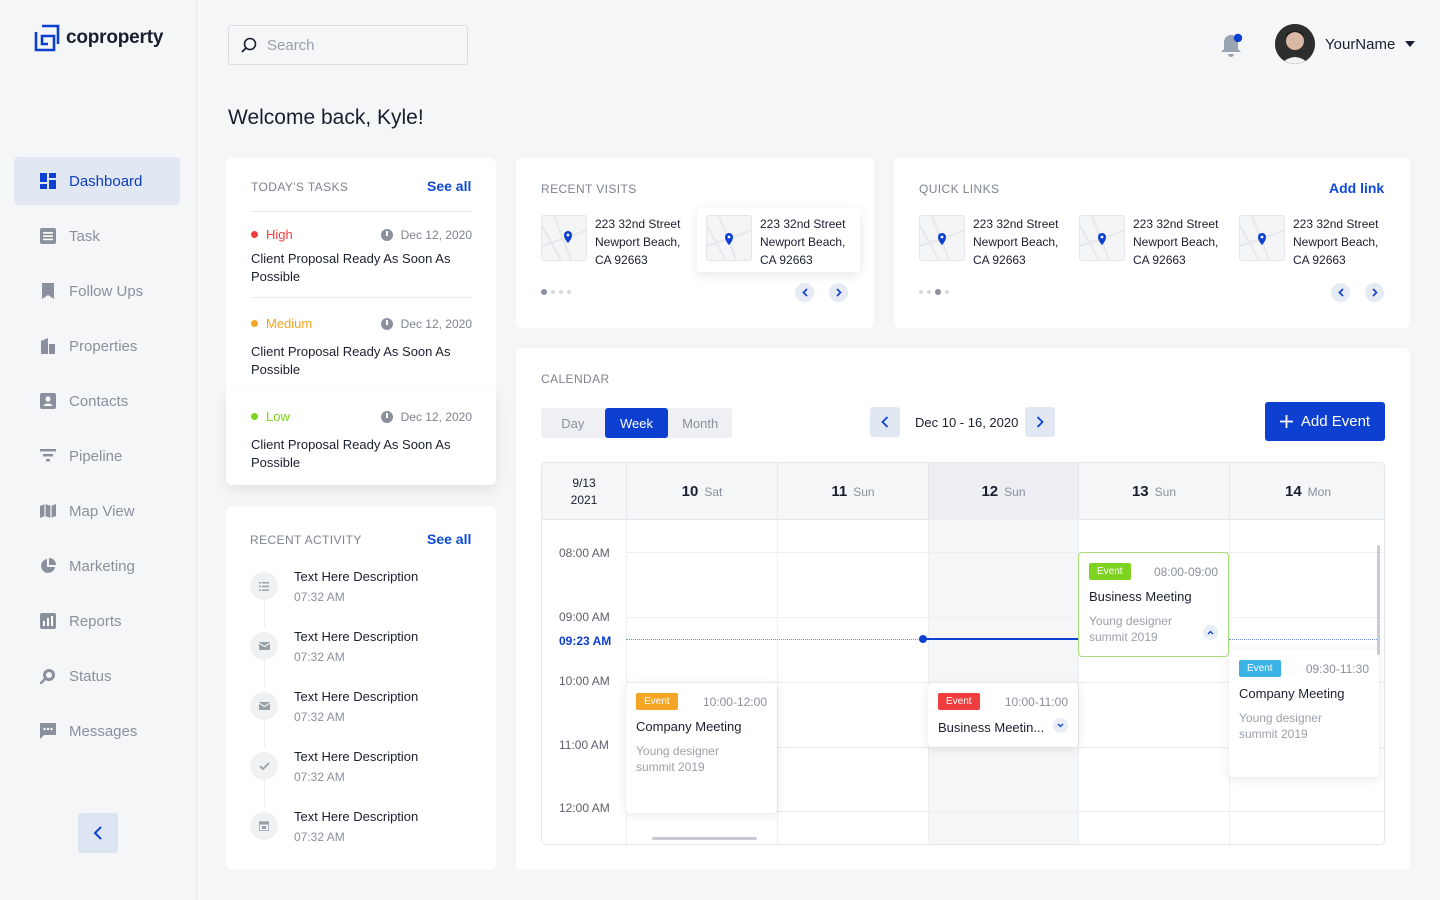 Image resolution: width=1440 pixels, height=900 pixels. Describe the element at coordinates (573, 423) in the screenshot. I see `view-day-button: Day` at that location.